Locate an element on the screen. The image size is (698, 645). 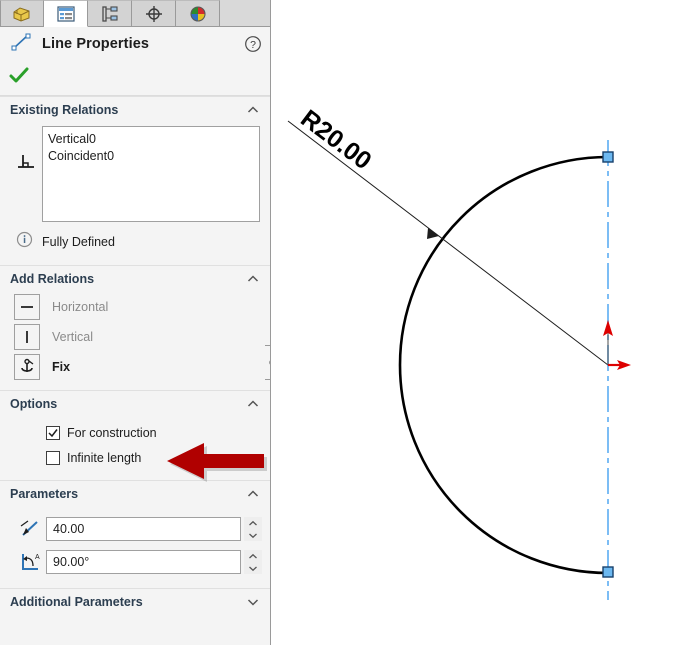
property-manager-tab is located at coordinates (66, 13).